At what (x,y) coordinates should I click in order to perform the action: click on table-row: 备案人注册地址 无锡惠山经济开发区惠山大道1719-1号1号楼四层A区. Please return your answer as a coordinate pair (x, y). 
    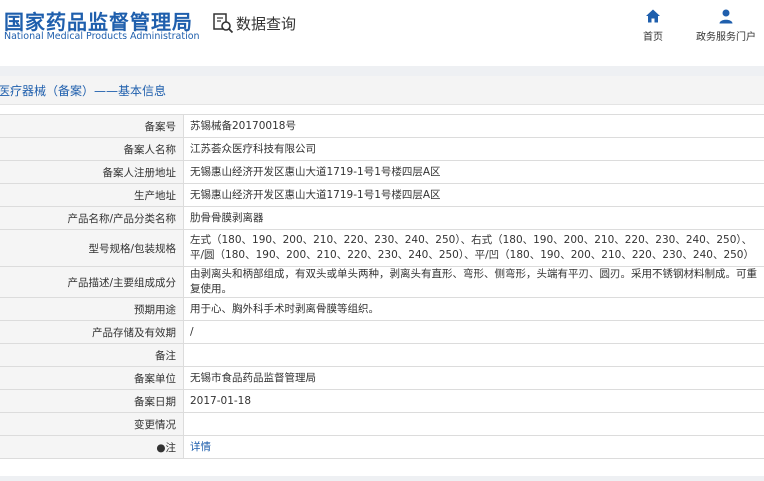
    Looking at the image, I should click on (382, 172).